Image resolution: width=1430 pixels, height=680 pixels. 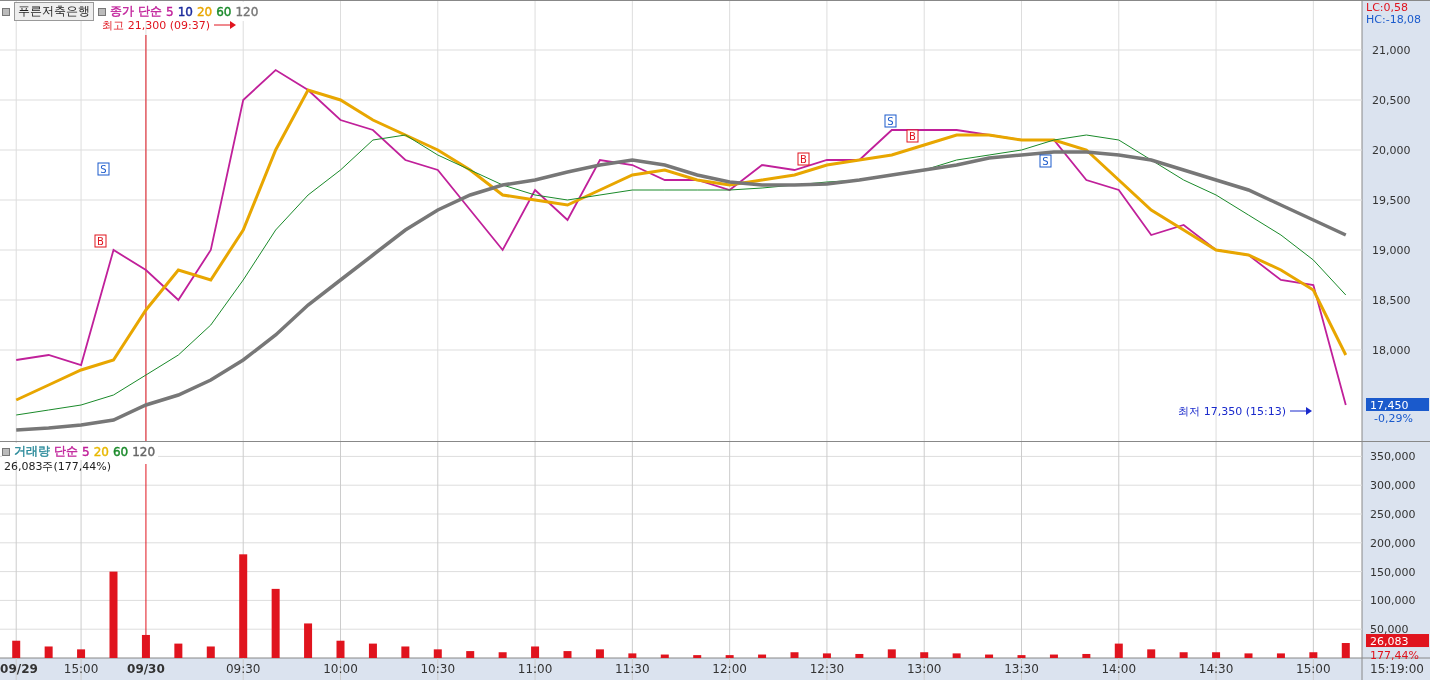 I want to click on axis-tick-label: 20,500, so click(x=1391, y=100).